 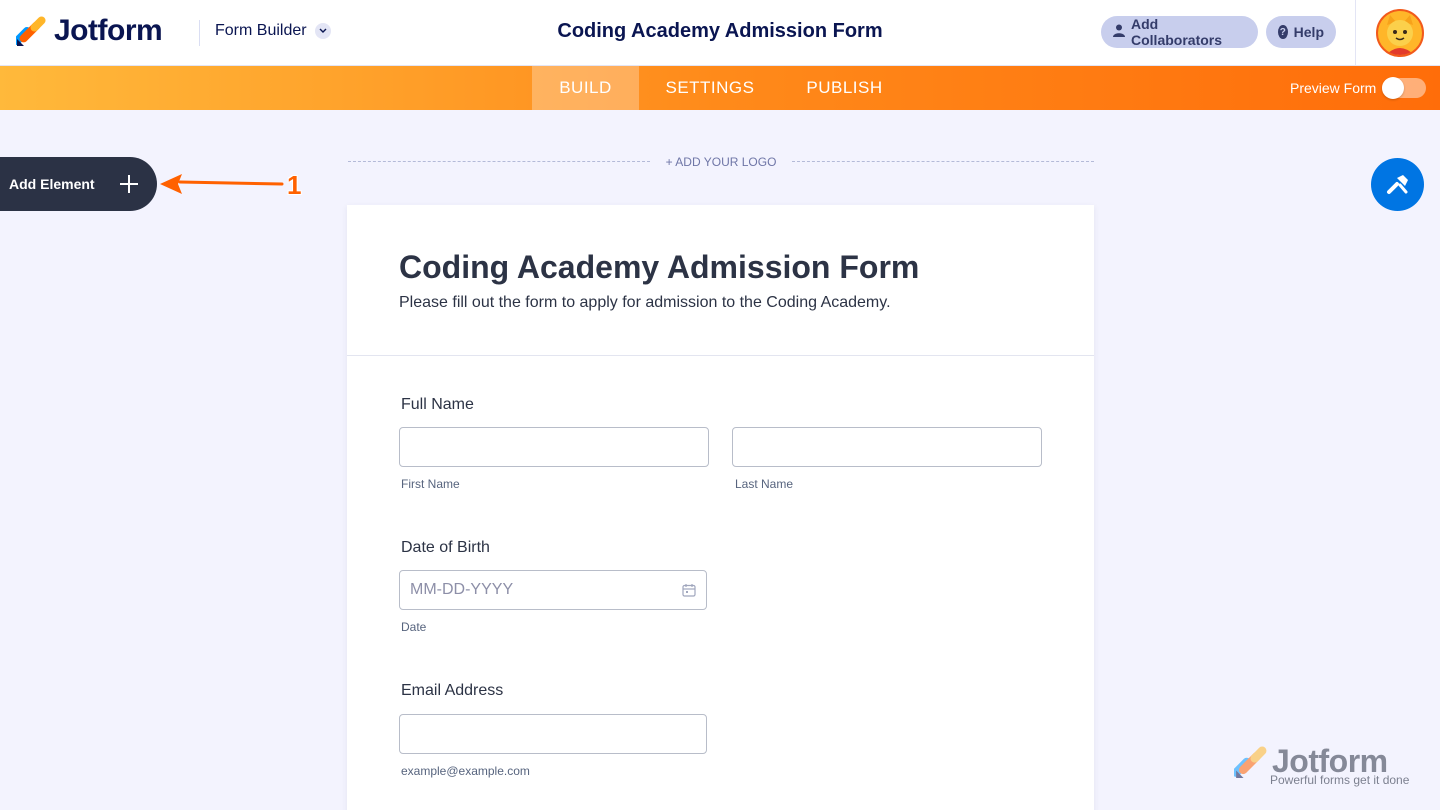 I want to click on date-of-birth-input: MM-DD-YYYY, so click(x=553, y=590).